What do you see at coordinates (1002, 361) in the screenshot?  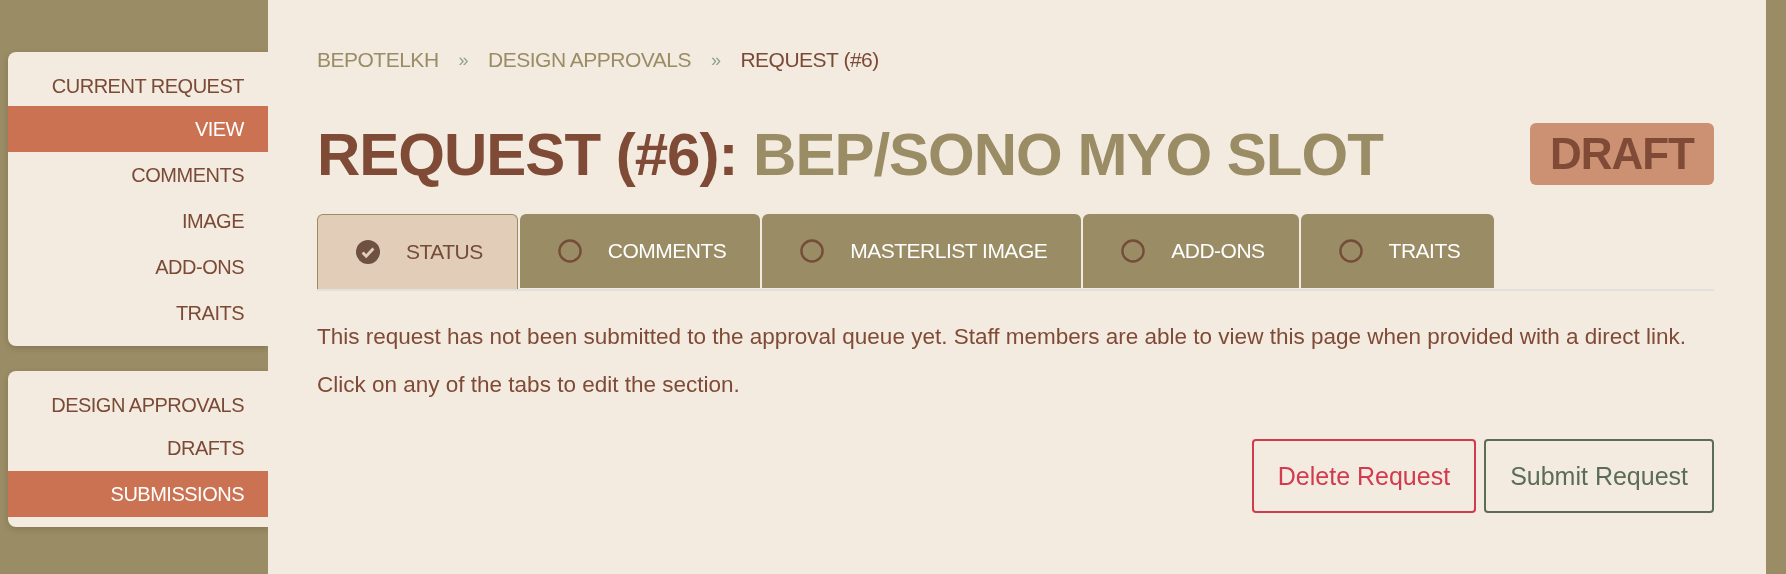 I see `status-message: This request has not been submitted to the approval queue yet. Staff members are able to view this page when provided with a direct link. Click on any of the tabs to edit the section.` at bounding box center [1002, 361].